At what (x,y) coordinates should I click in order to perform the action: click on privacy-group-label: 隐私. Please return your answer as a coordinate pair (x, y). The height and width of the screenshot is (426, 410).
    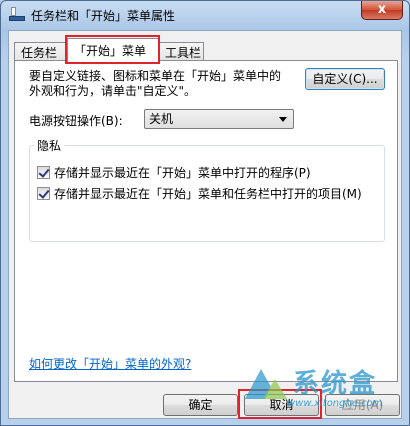
    Looking at the image, I should click on (49, 145).